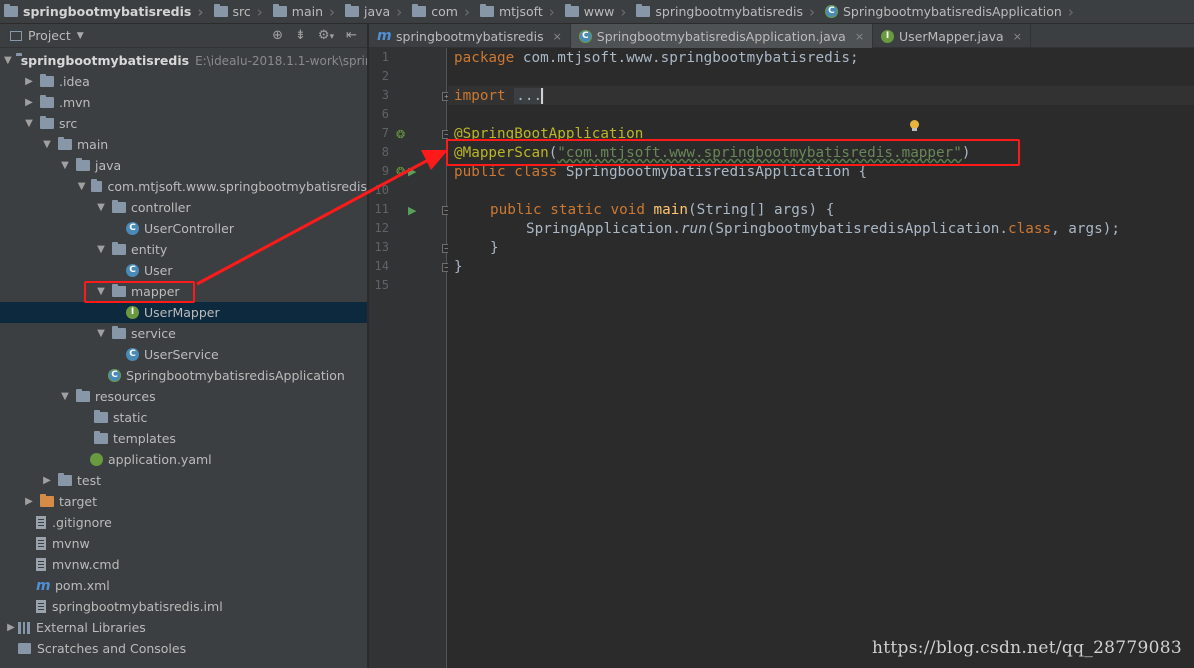 Image resolution: width=1194 pixels, height=668 pixels. I want to click on tree-item: ▶ External Libraries, so click(183, 627).